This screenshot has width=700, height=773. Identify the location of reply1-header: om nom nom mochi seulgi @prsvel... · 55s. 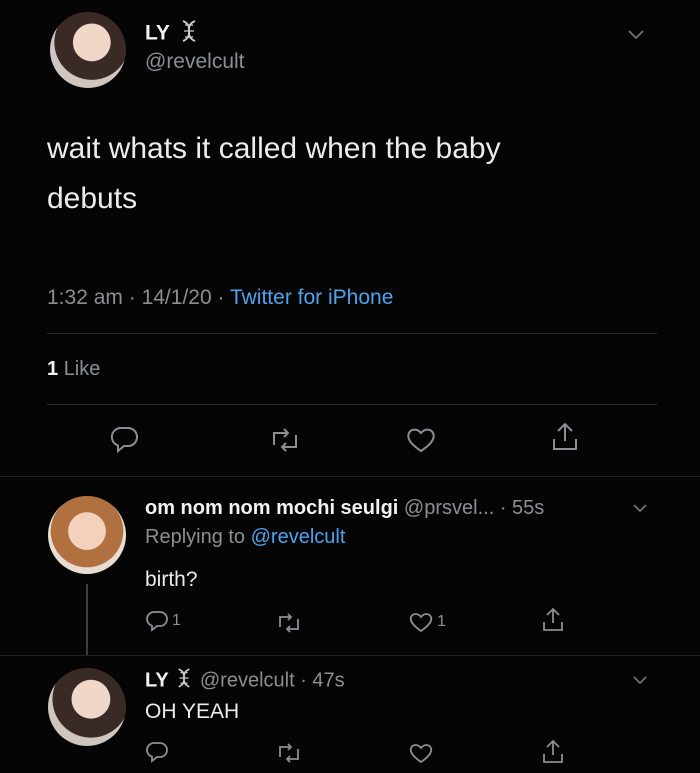
(344, 508).